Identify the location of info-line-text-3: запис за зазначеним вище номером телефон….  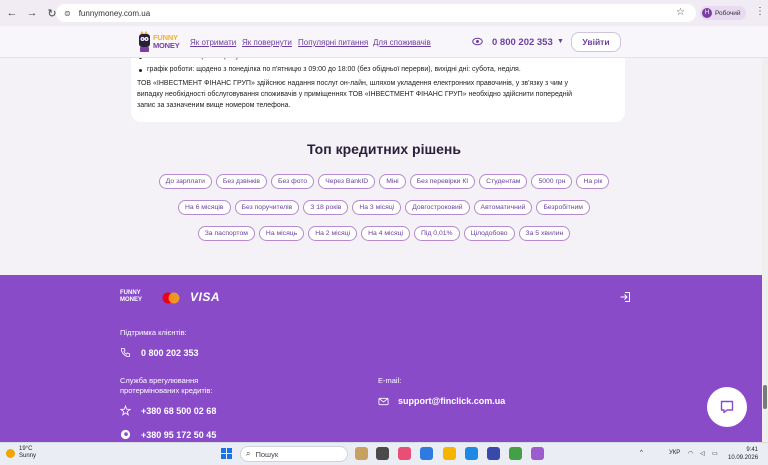
(214, 105).